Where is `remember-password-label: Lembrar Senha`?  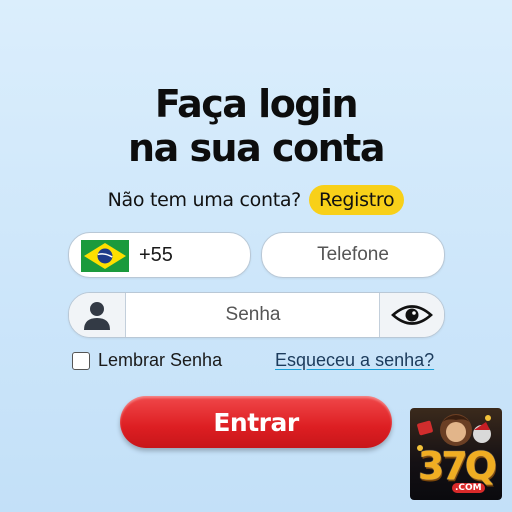
remember-password-label: Lembrar Senha is located at coordinates (160, 360).